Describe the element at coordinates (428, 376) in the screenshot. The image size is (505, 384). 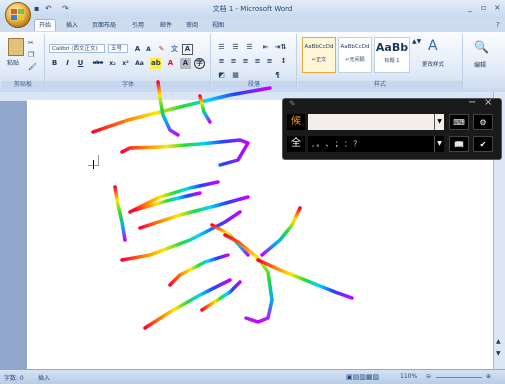
I see `zoom-out-button: ⊖` at that location.